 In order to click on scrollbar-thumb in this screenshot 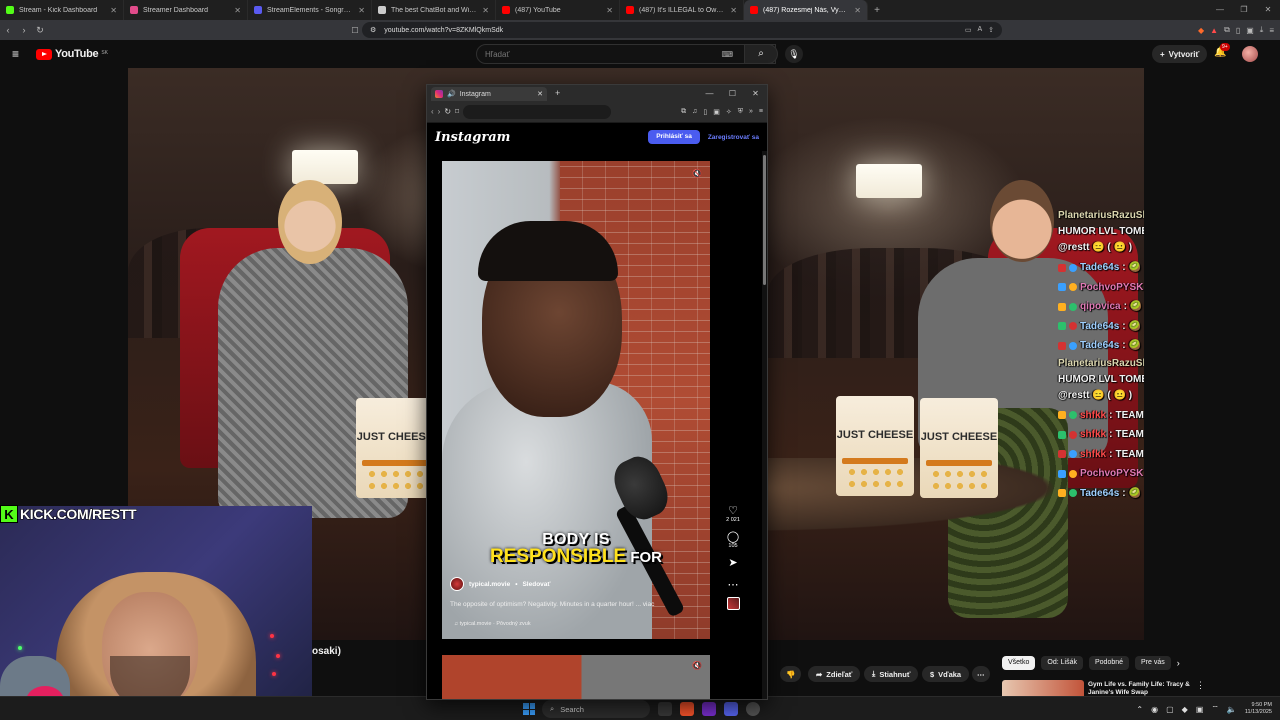, I will do `click(764, 220)`.